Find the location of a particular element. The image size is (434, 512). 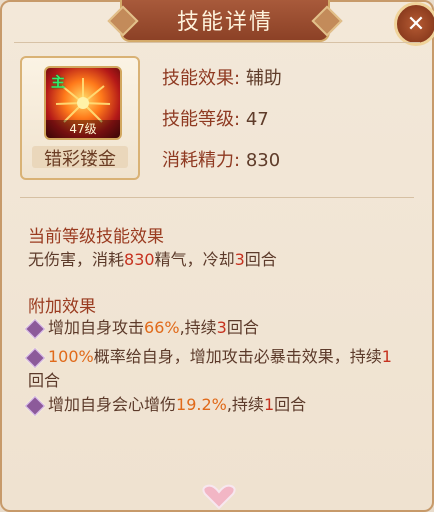

close-button: ✕ is located at coordinates (414, 24).